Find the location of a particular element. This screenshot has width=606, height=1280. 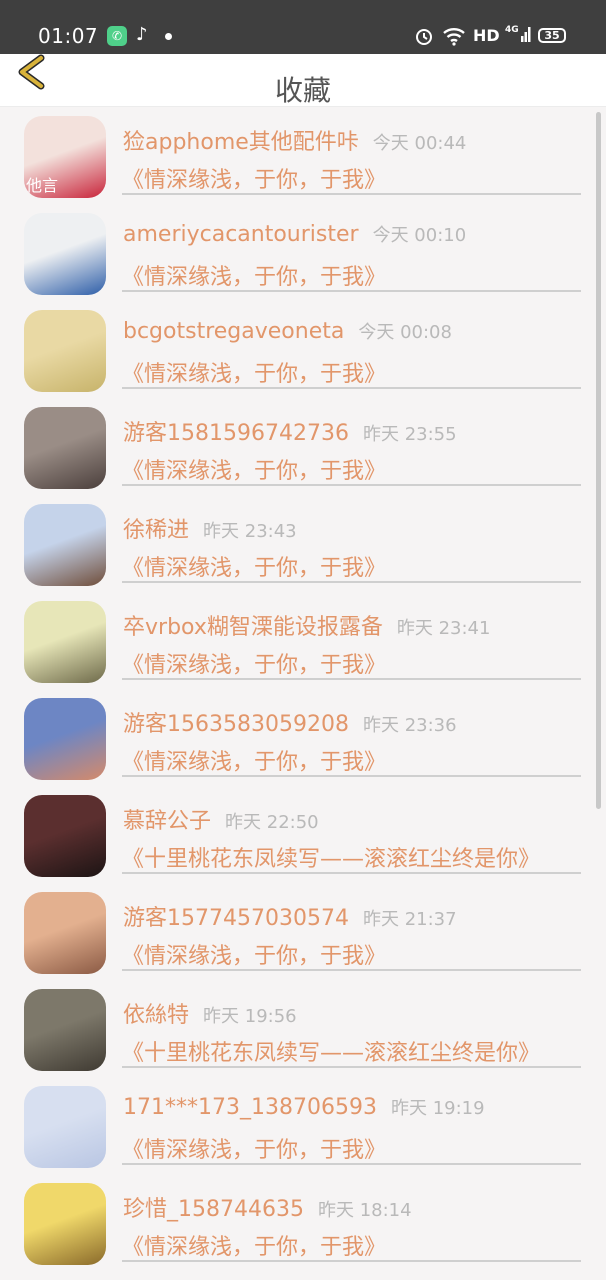

name-line: 游客1577457030574 昨天 21:37 is located at coordinates (290, 916).